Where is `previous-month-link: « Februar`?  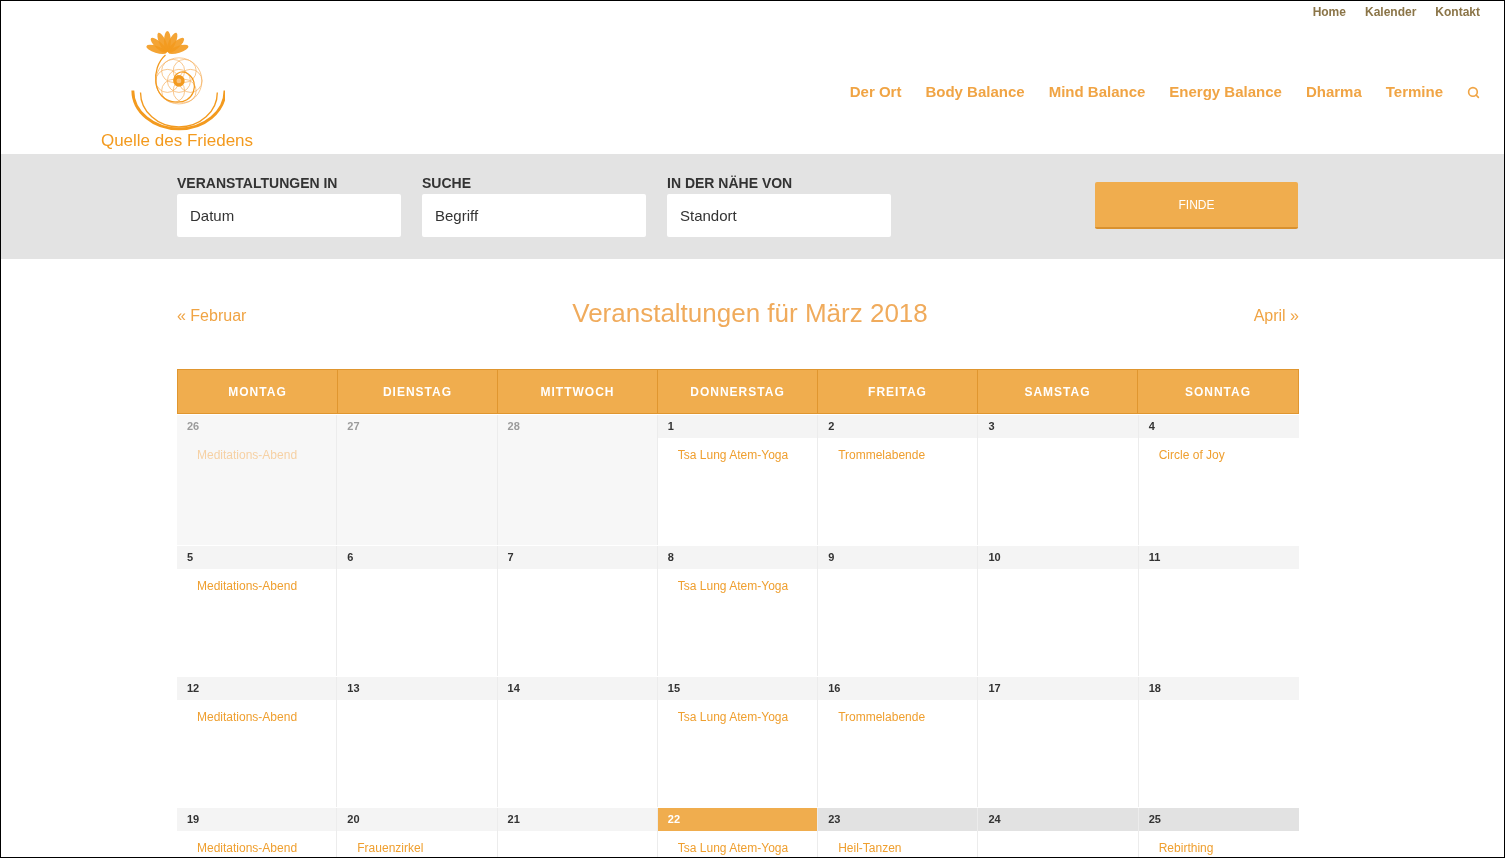 previous-month-link: « Februar is located at coordinates (212, 316).